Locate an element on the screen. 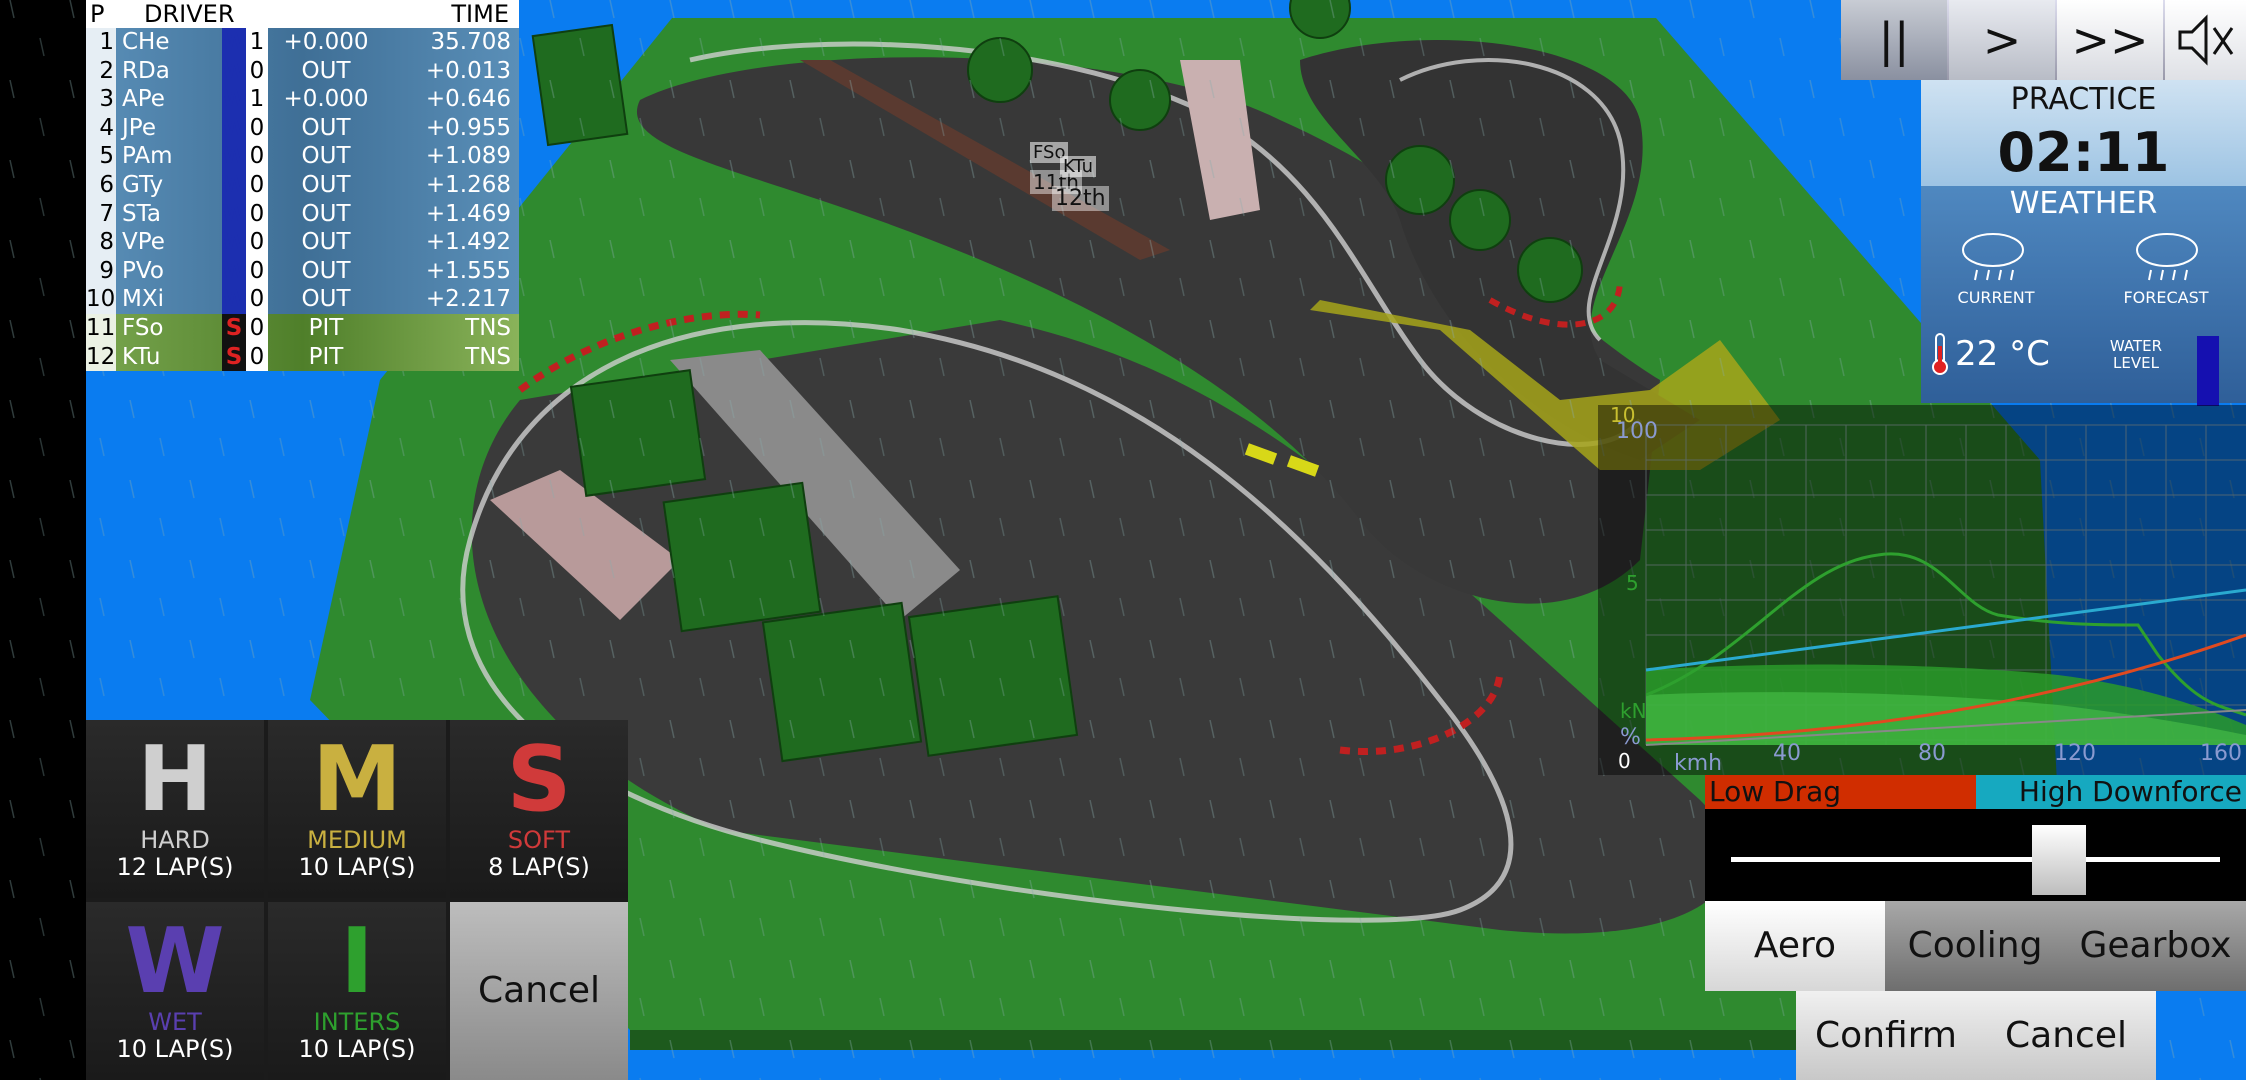  slider-track is located at coordinates (1975, 859).